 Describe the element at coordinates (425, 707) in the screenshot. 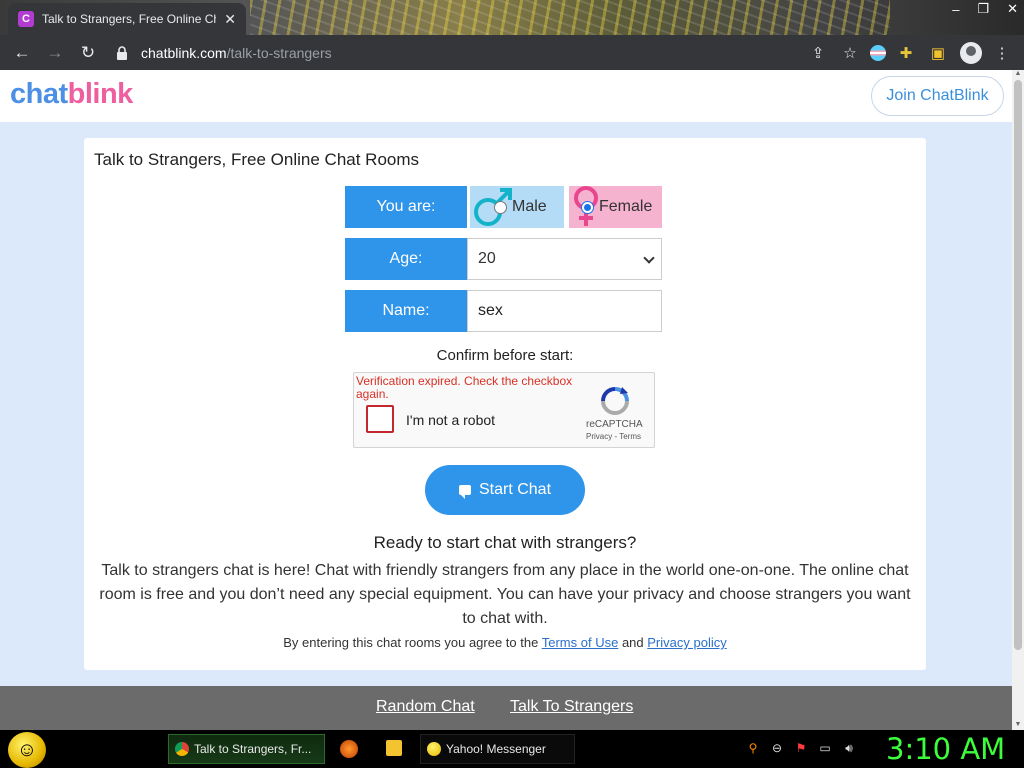

I see `random-chat-link: Random Chat` at that location.